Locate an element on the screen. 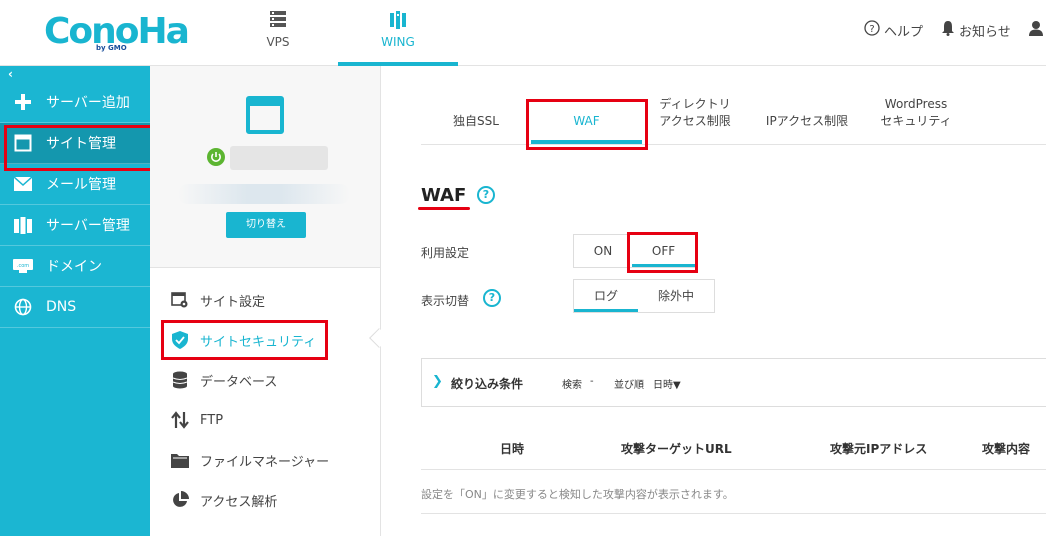 This screenshot has height=536, width=1046. user-menu is located at coordinates (1036, 30).